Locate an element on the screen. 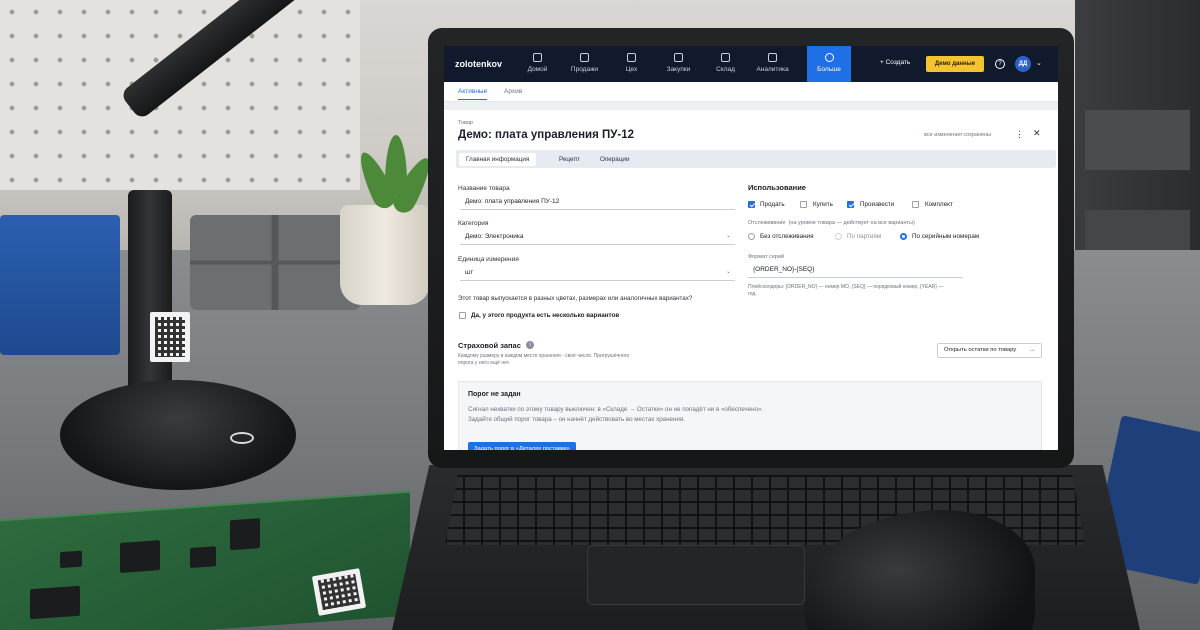  track-batch-radio is located at coordinates (838, 236).